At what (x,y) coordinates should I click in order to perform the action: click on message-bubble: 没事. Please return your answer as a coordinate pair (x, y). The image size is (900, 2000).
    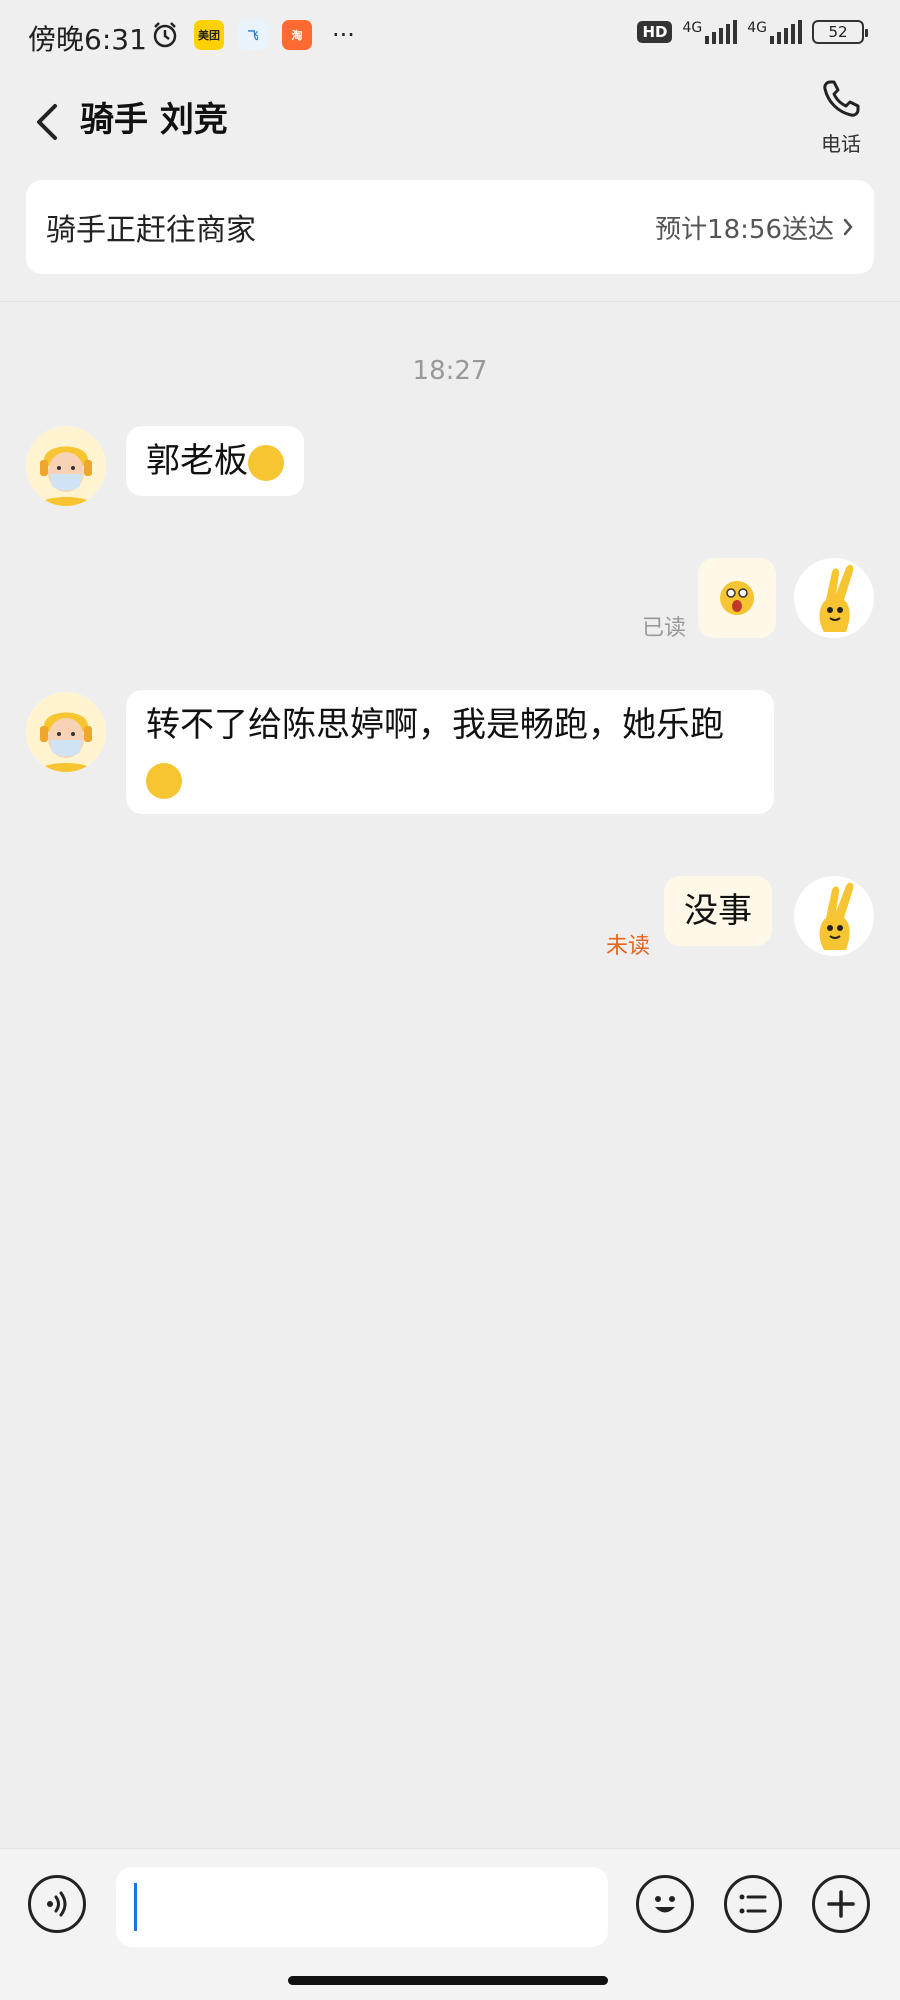
    Looking at the image, I should click on (718, 911).